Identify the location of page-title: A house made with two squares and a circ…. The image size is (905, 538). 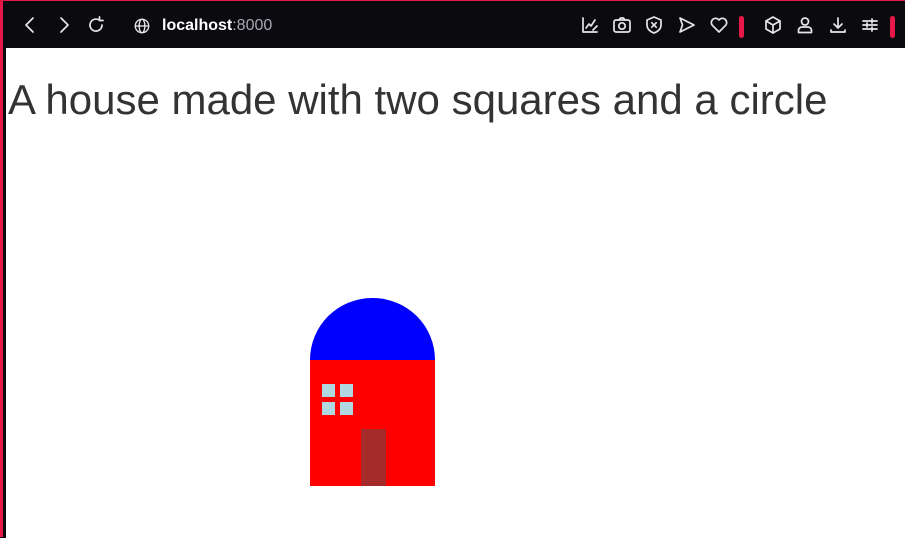
(418, 99).